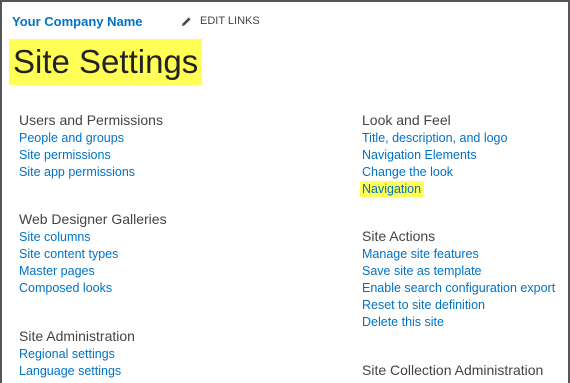 This screenshot has height=383, width=570. Describe the element at coordinates (93, 288) in the screenshot. I see `link-composed-looks: Composed looks` at that location.